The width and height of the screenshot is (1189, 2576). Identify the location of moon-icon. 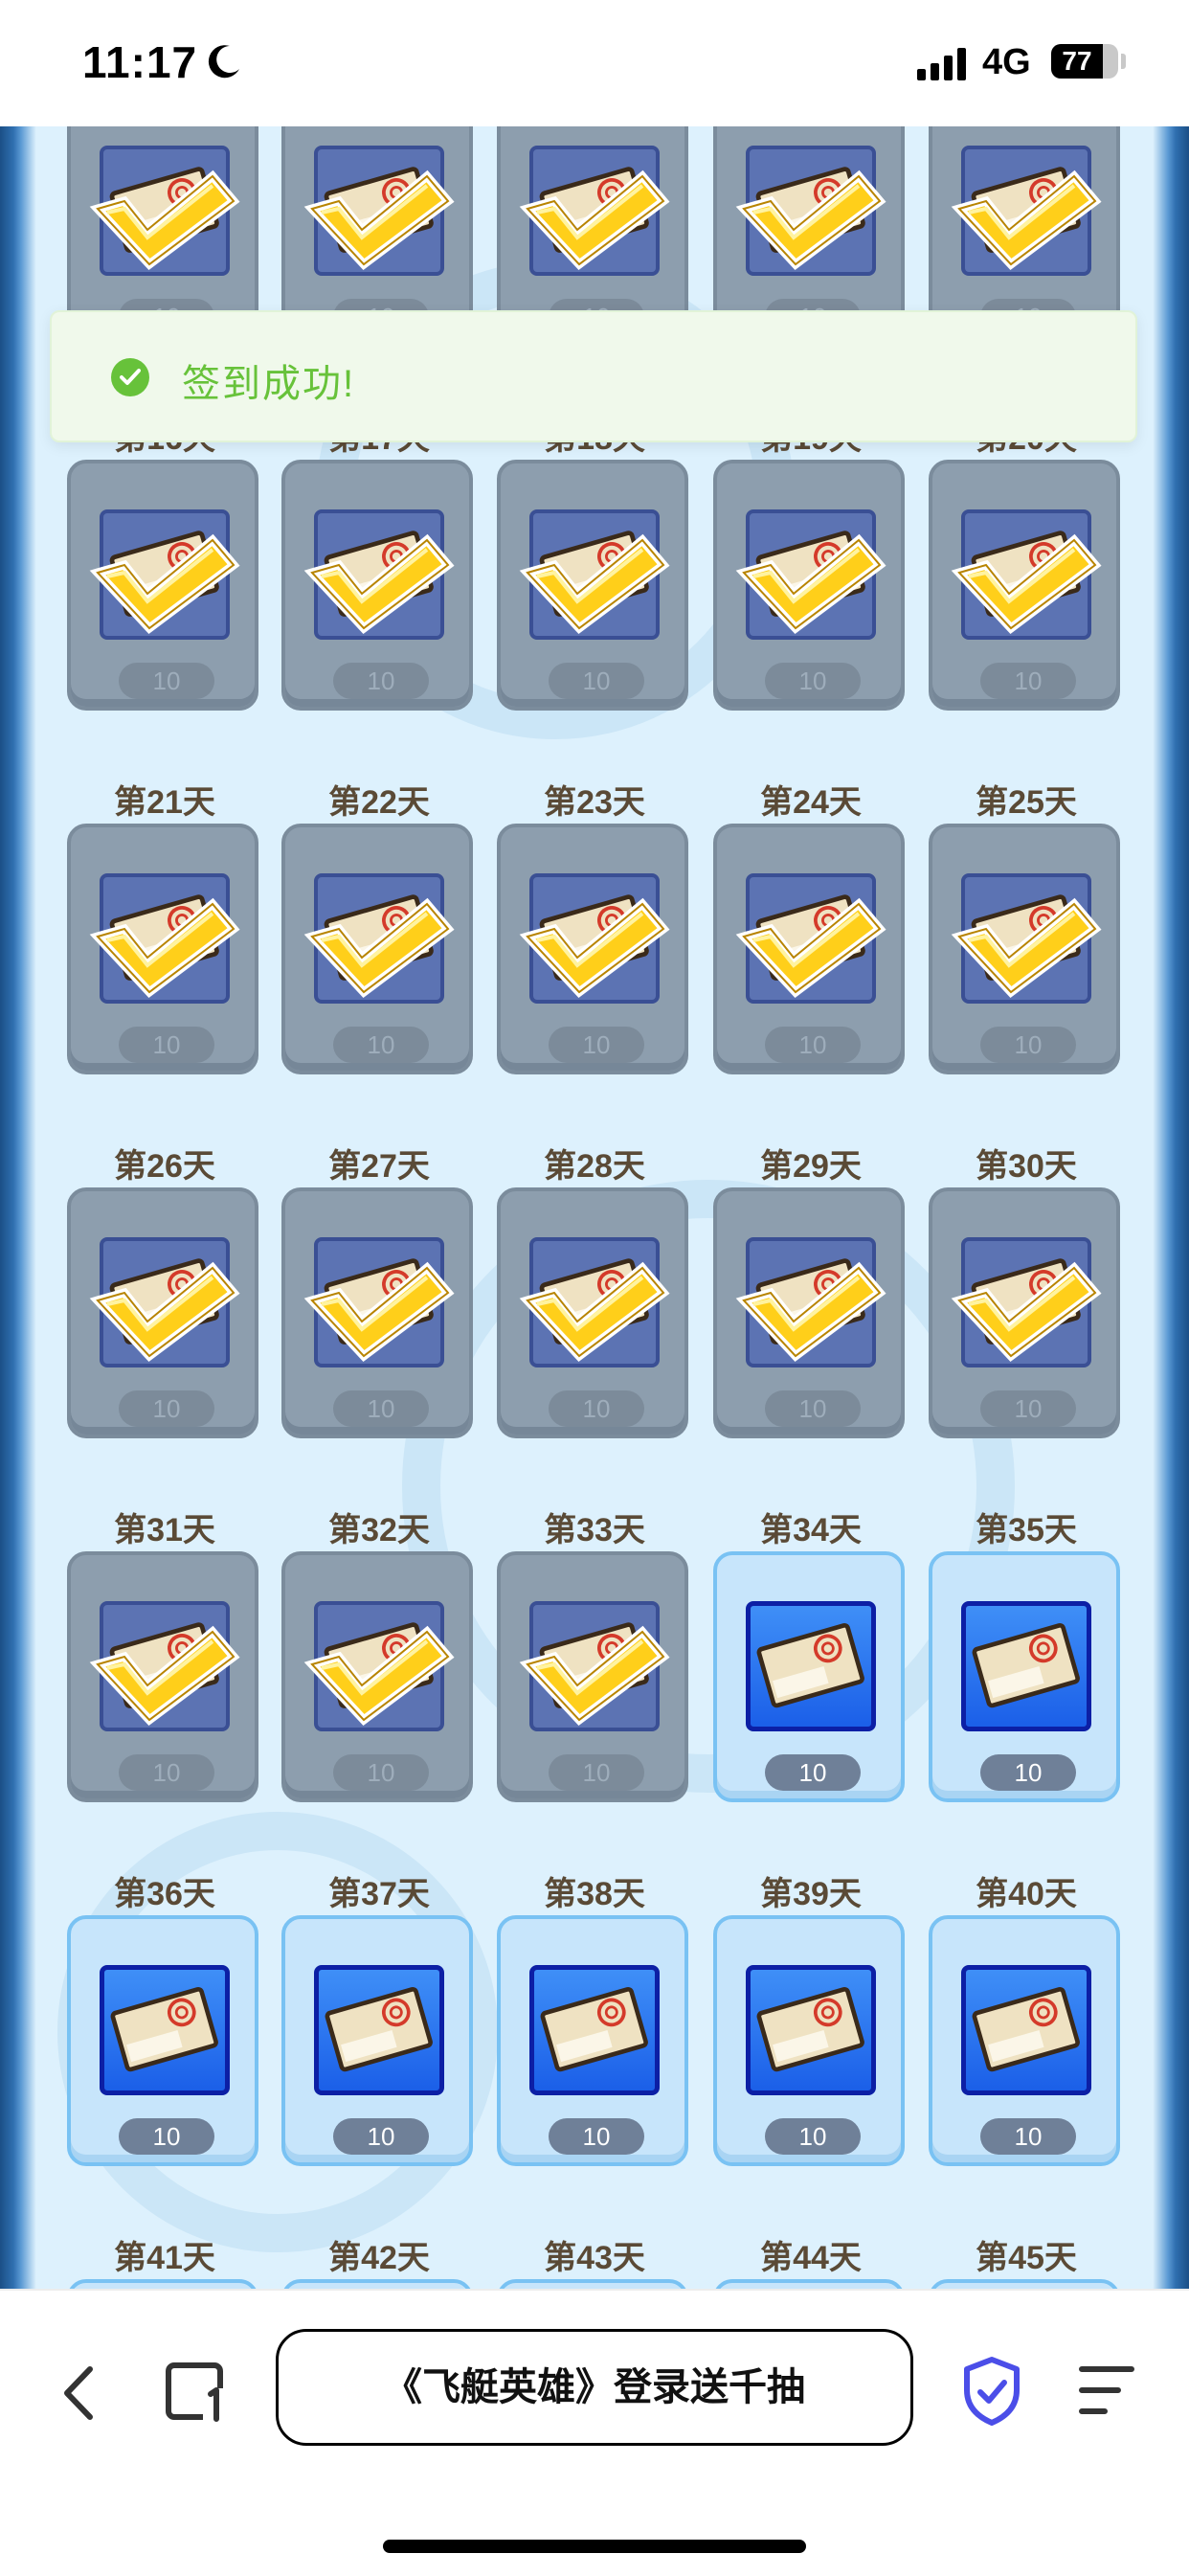
(224, 66).